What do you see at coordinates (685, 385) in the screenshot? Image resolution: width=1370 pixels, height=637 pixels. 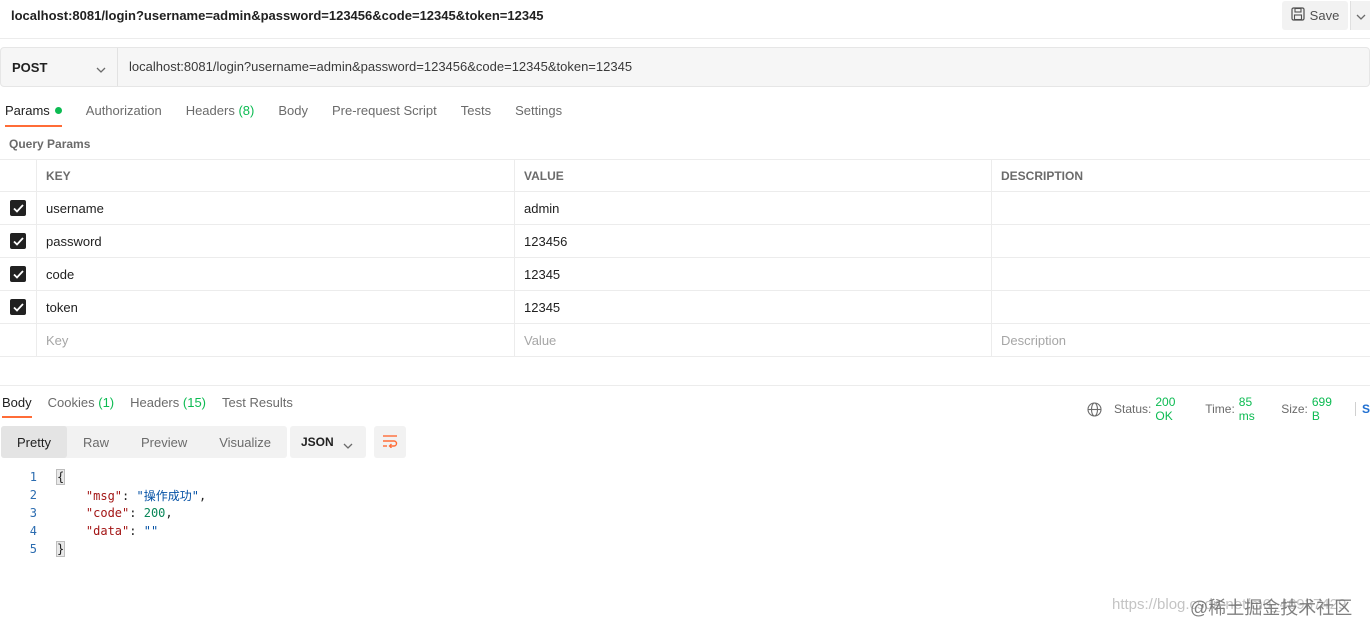 I see `response-divider` at bounding box center [685, 385].